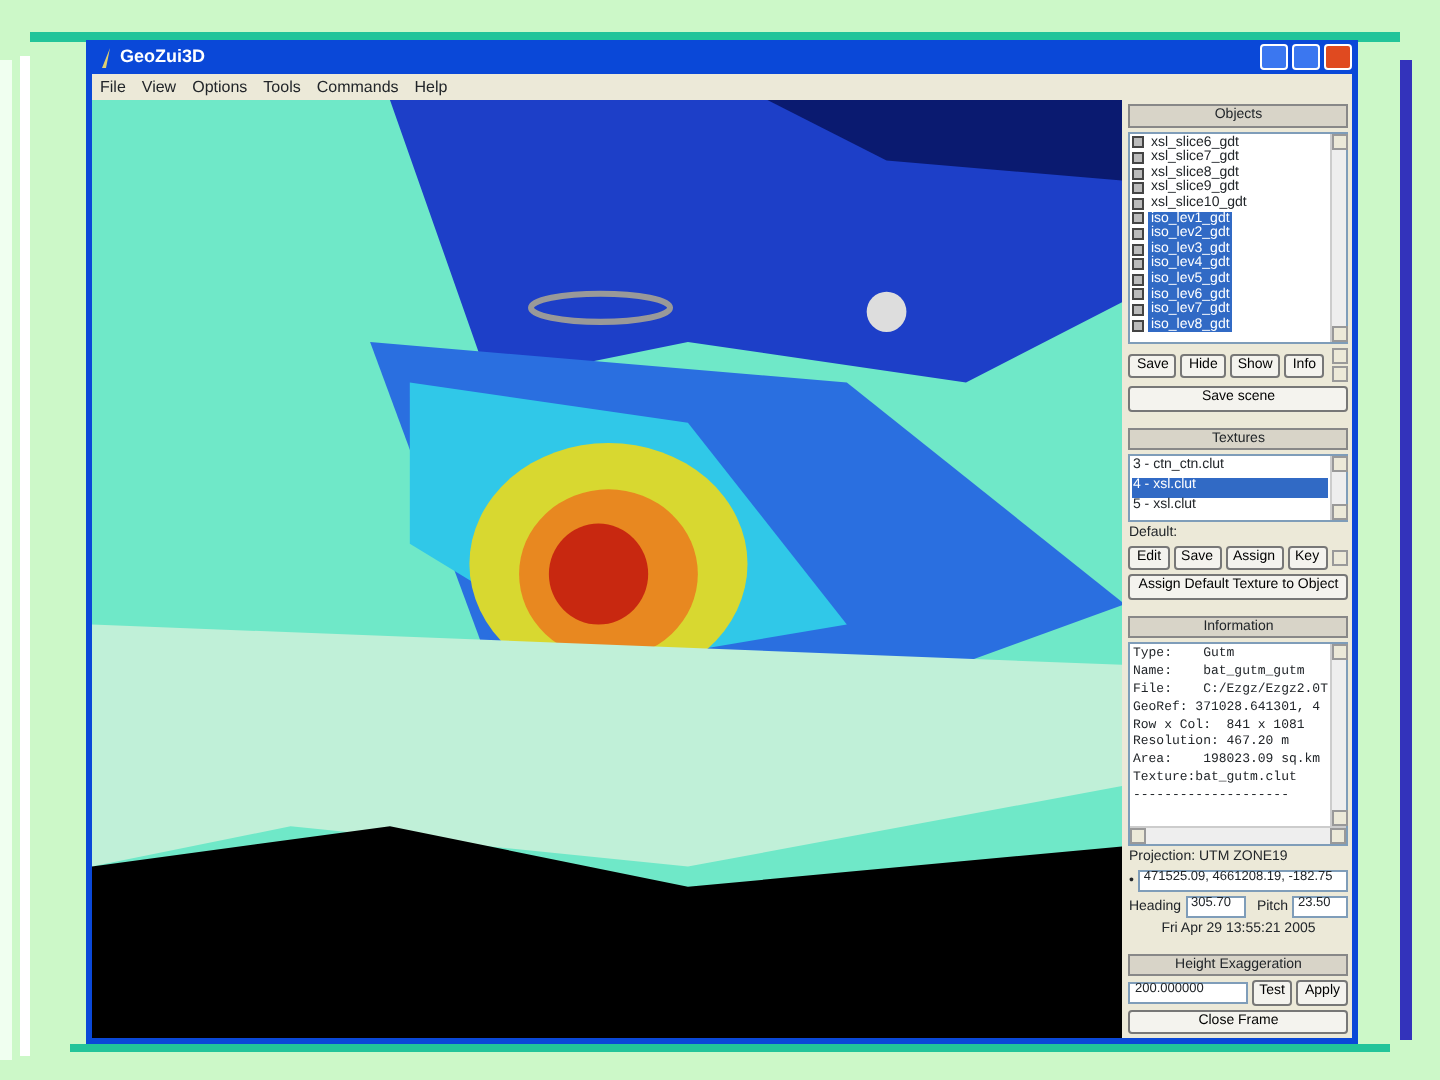 The image size is (1440, 1080). I want to click on minimize-button, so click(1274, 57).